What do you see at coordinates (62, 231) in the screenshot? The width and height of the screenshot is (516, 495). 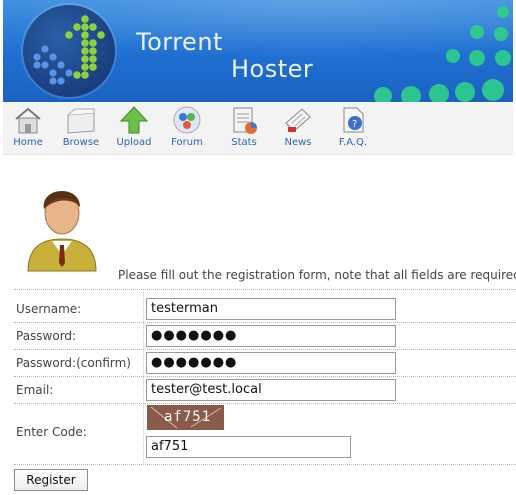 I see `user-avatar-icon` at bounding box center [62, 231].